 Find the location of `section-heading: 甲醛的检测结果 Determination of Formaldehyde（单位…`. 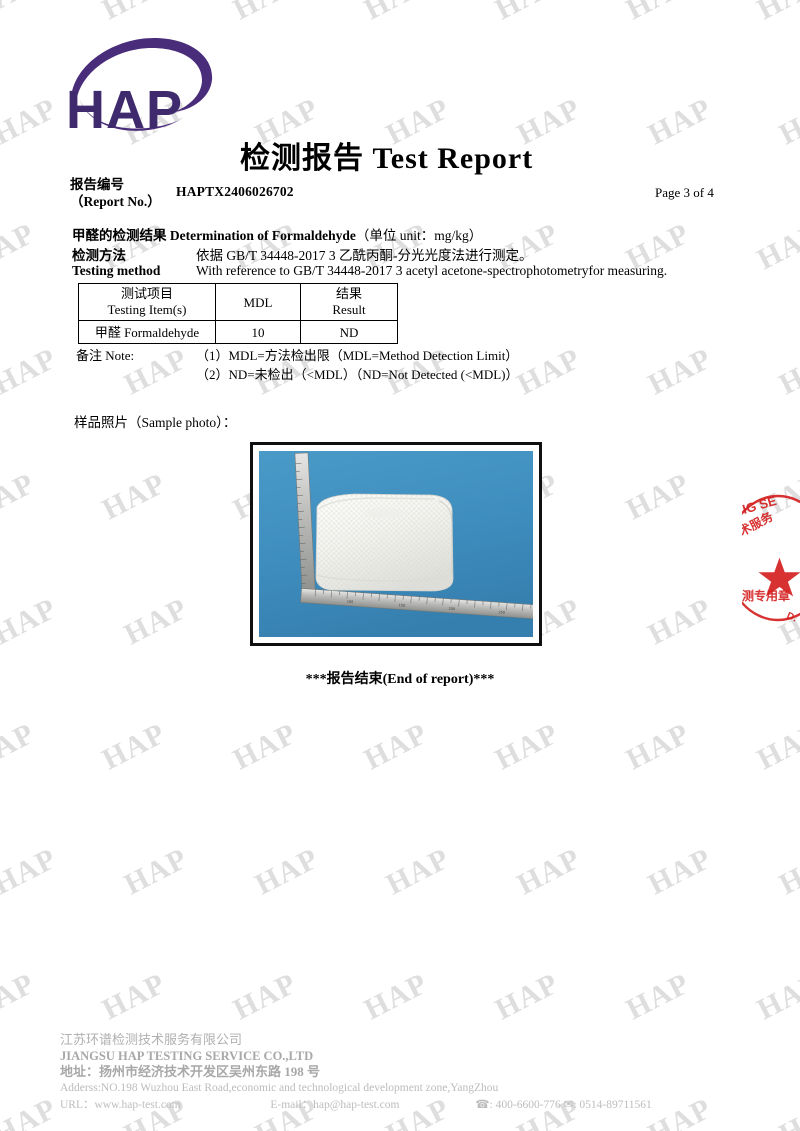

section-heading: 甲醛的检测结果 Determination of Formaldehyde（单位… is located at coordinates (277, 234).